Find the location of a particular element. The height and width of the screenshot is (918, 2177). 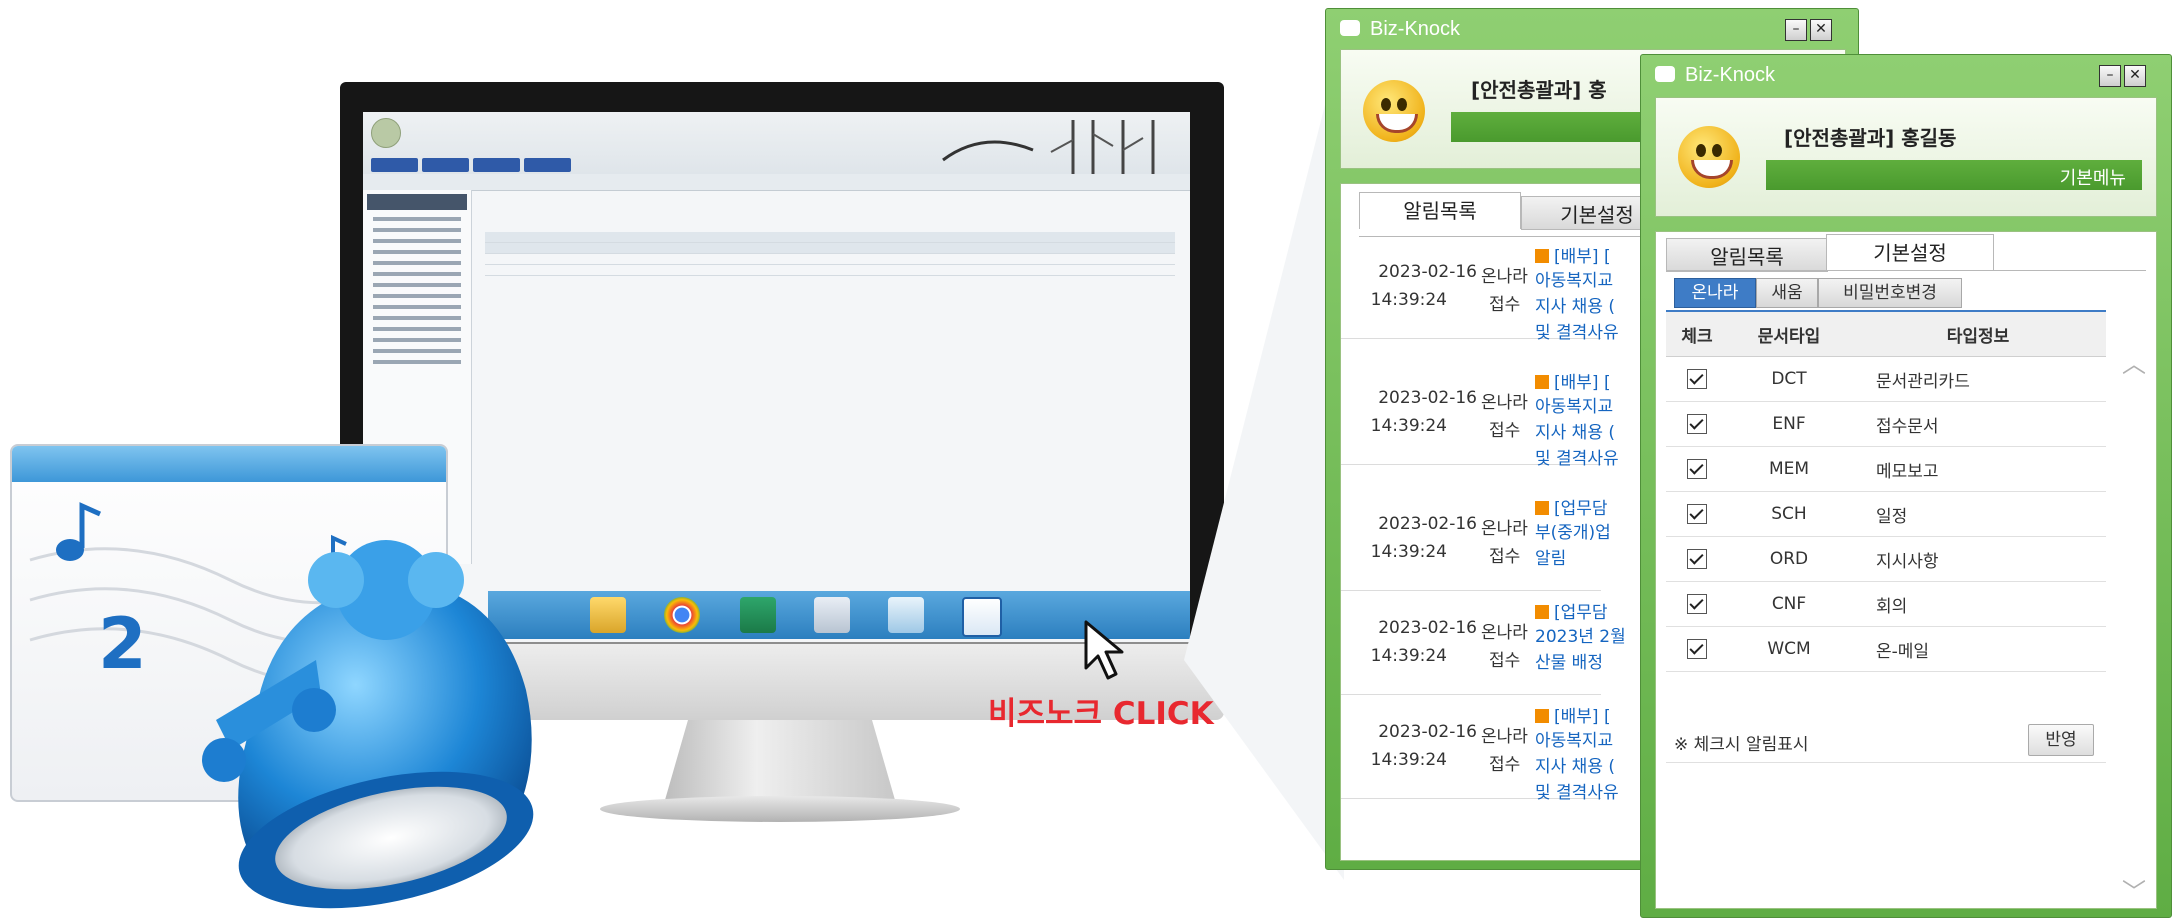

bamboo-decoration is located at coordinates (1048, 147).